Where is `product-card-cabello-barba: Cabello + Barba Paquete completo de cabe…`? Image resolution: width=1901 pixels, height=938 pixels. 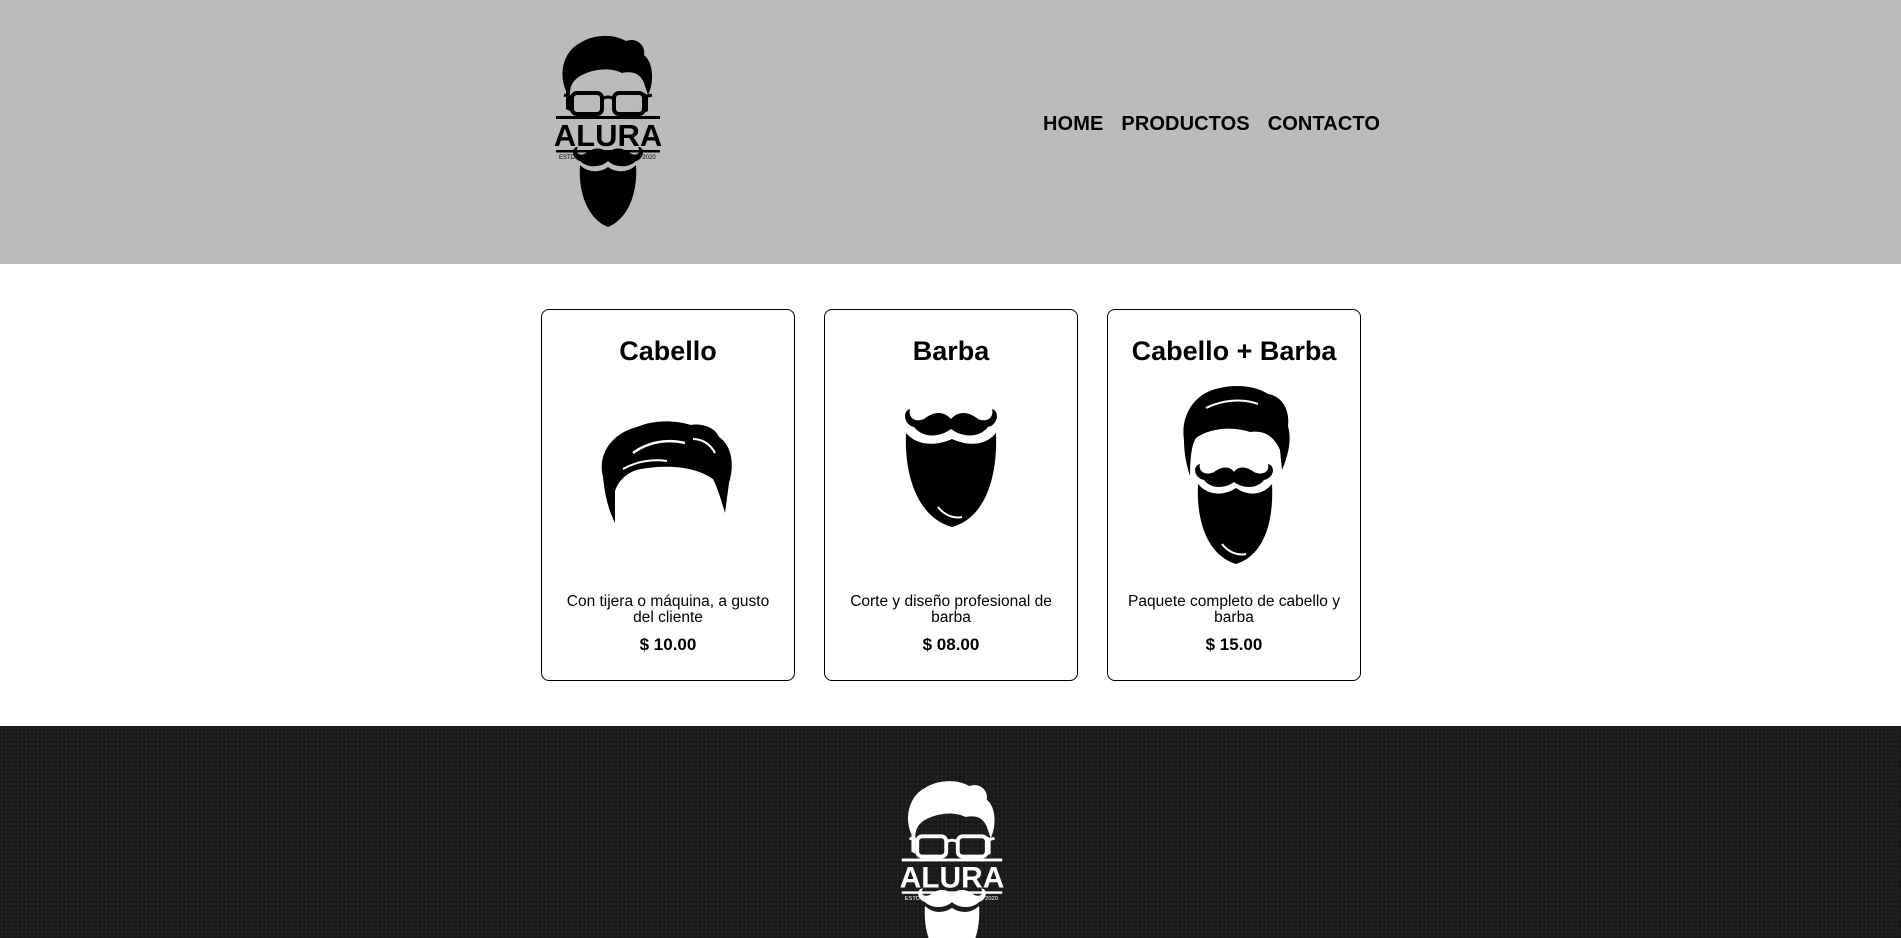 product-card-cabello-barba: Cabello + Barba Paquete completo de cabe… is located at coordinates (1234, 495).